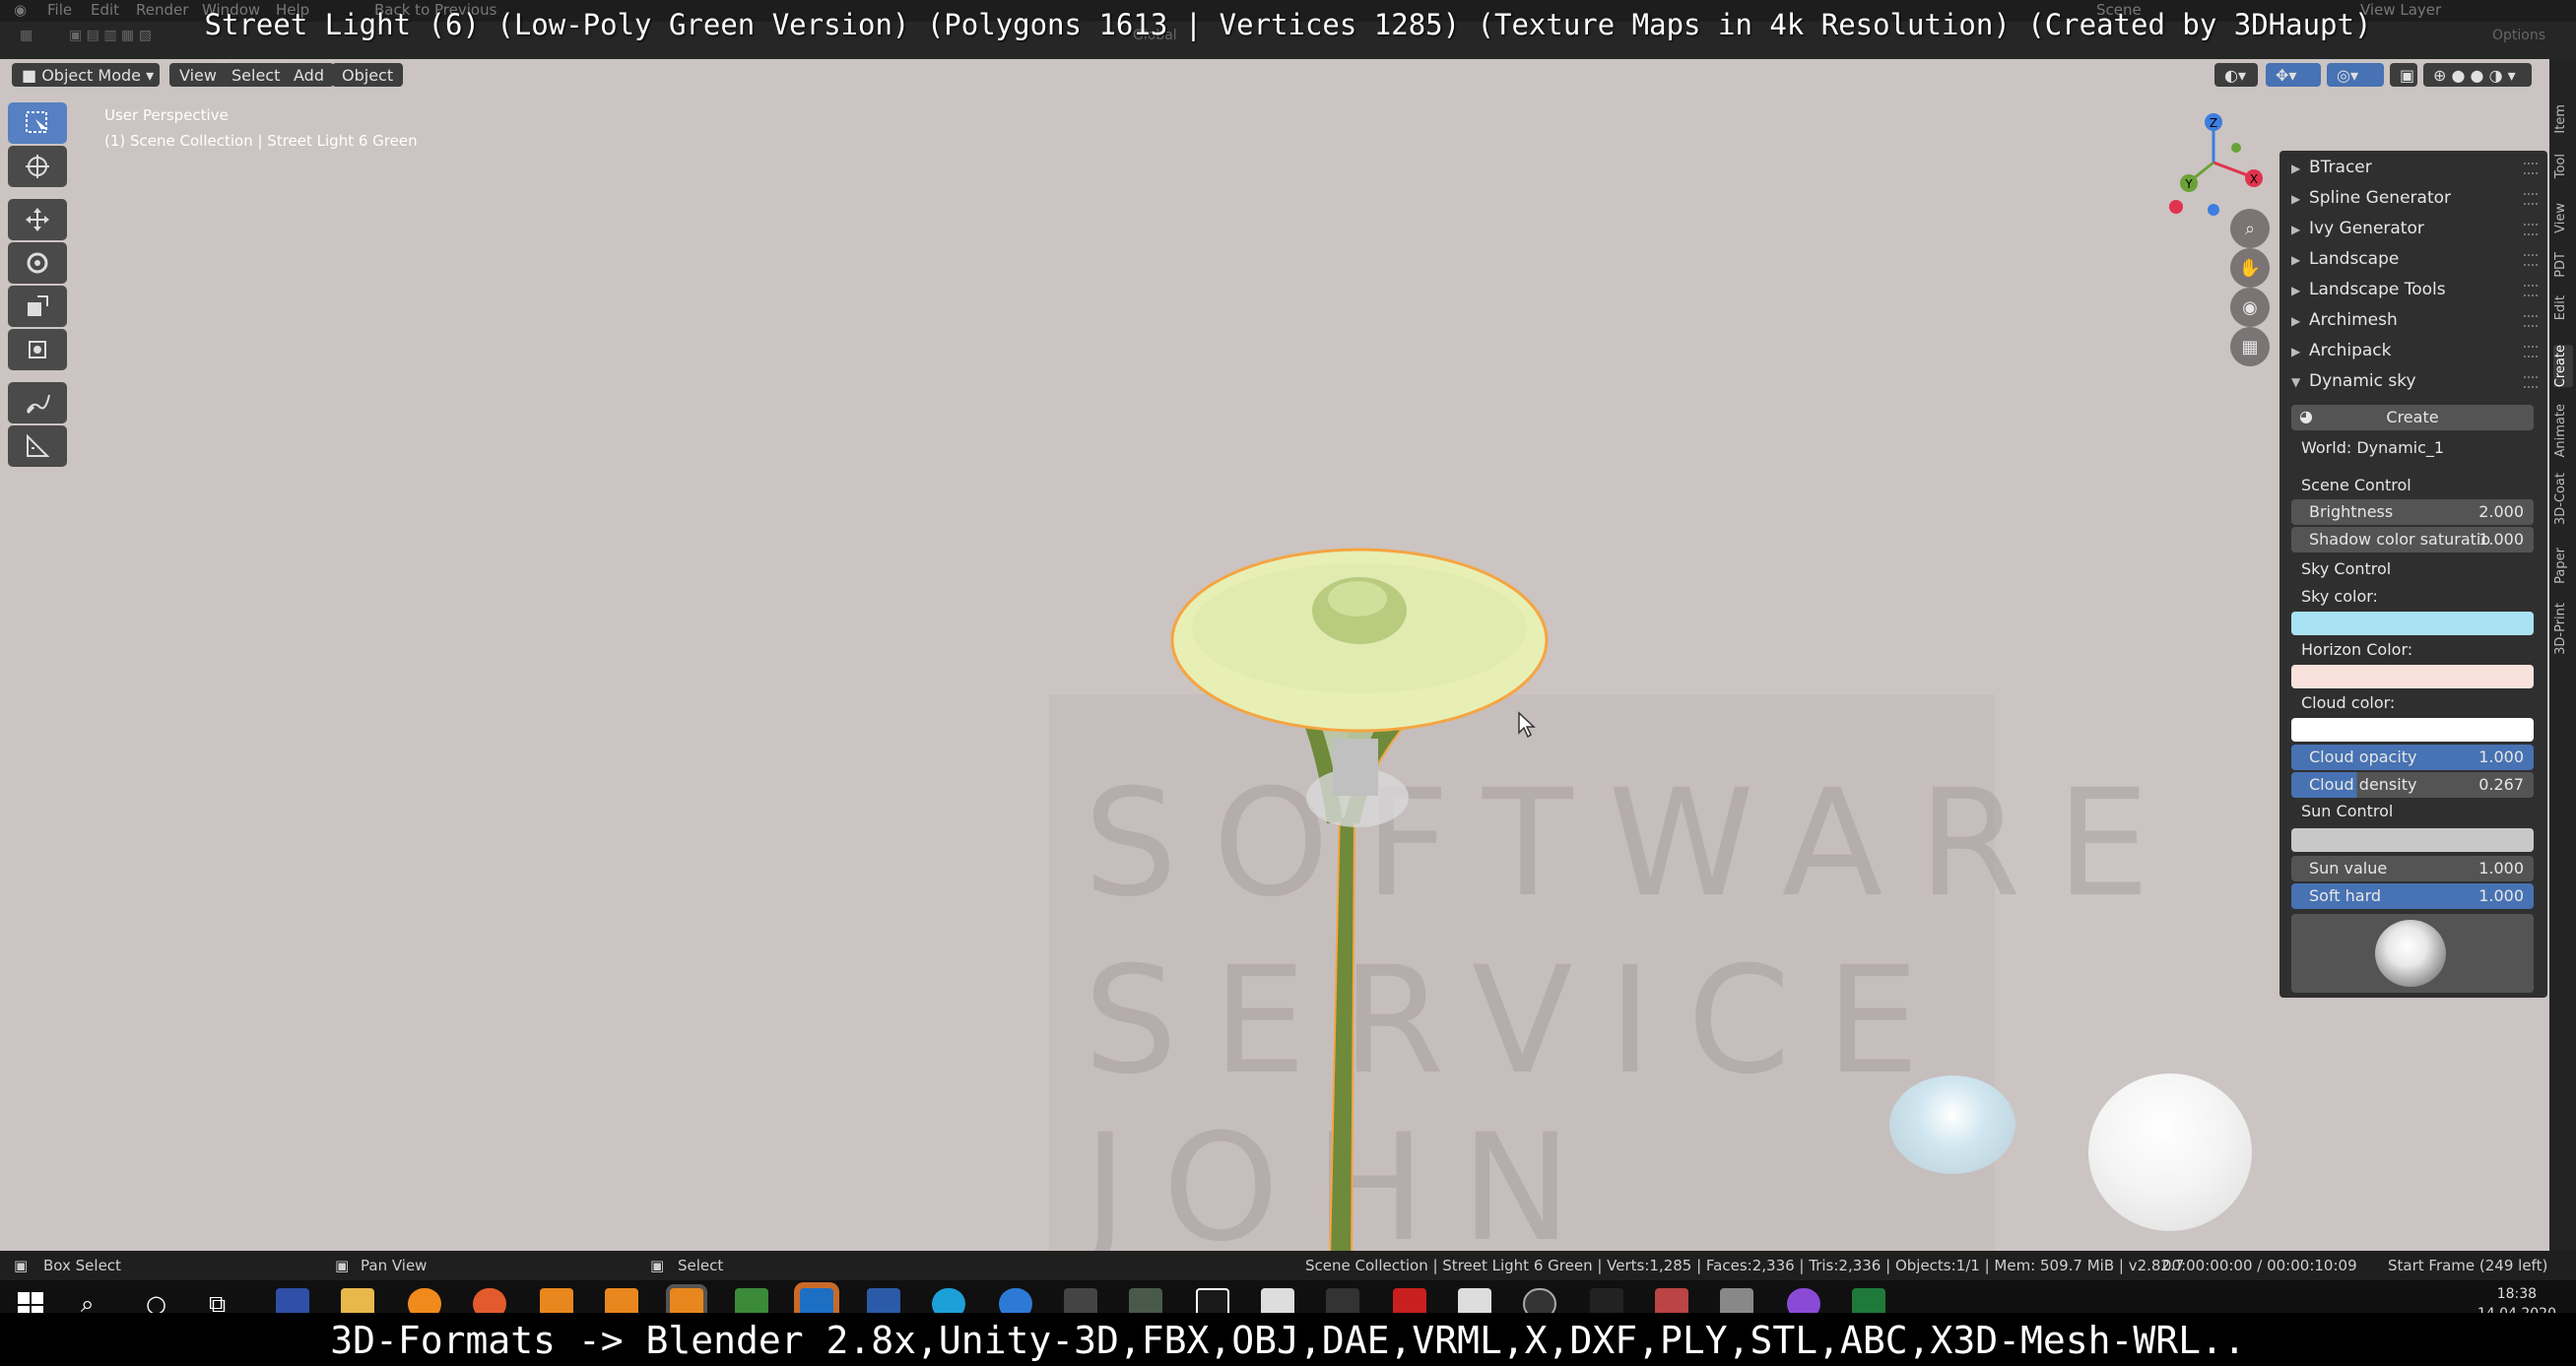  I want to click on scene-control-heading: Scene Control, so click(2356, 485).